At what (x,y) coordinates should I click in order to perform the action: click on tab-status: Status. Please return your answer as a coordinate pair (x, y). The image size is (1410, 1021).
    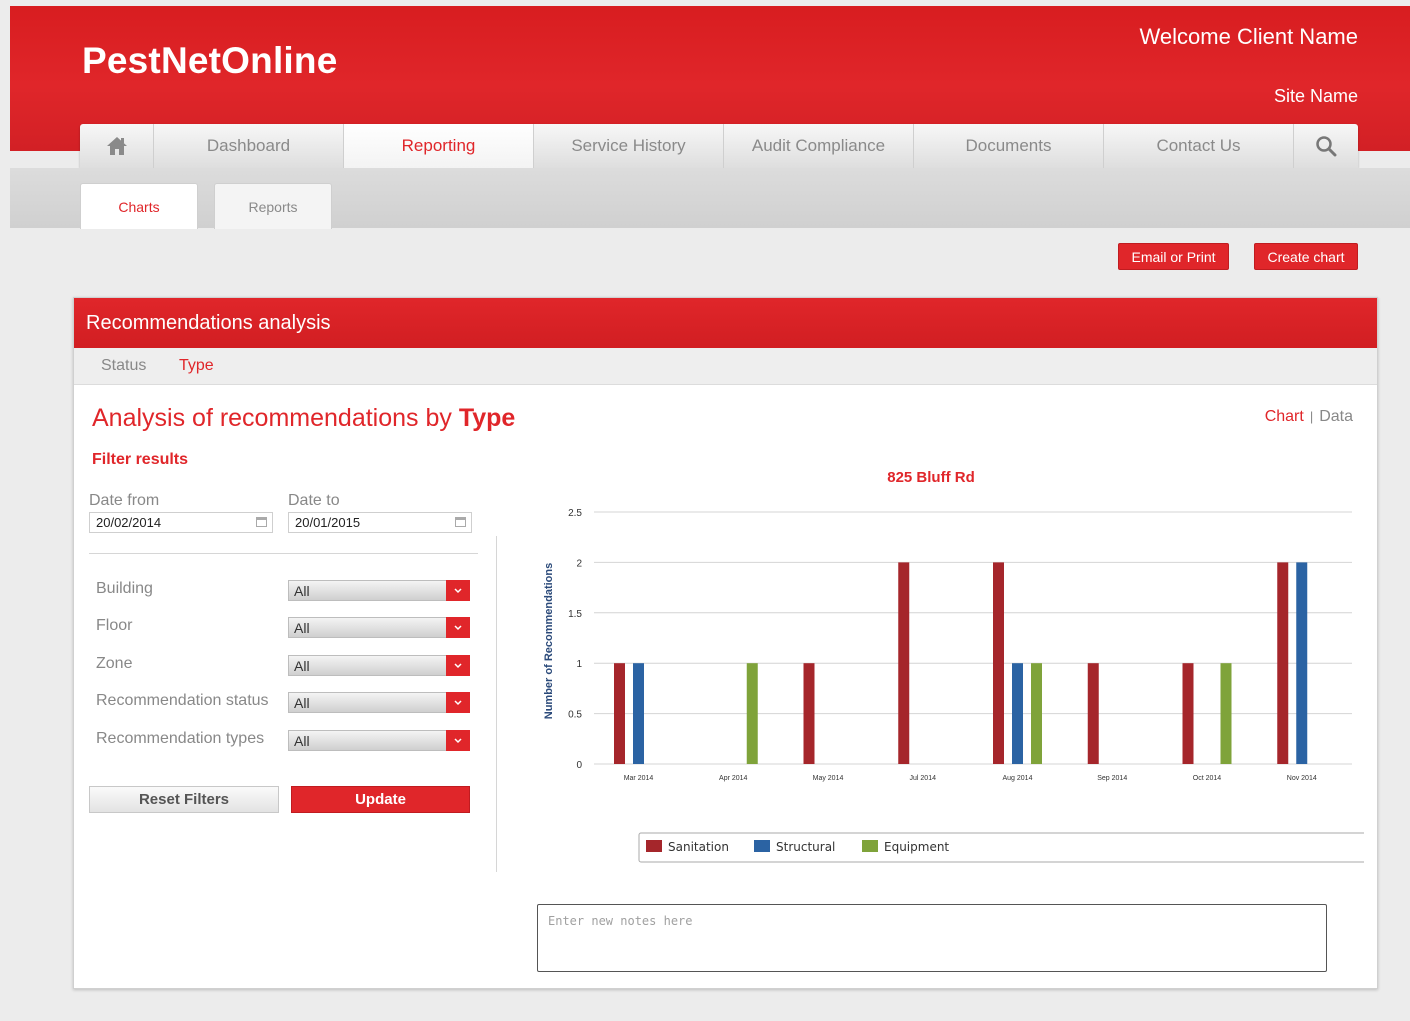
    Looking at the image, I should click on (123, 366).